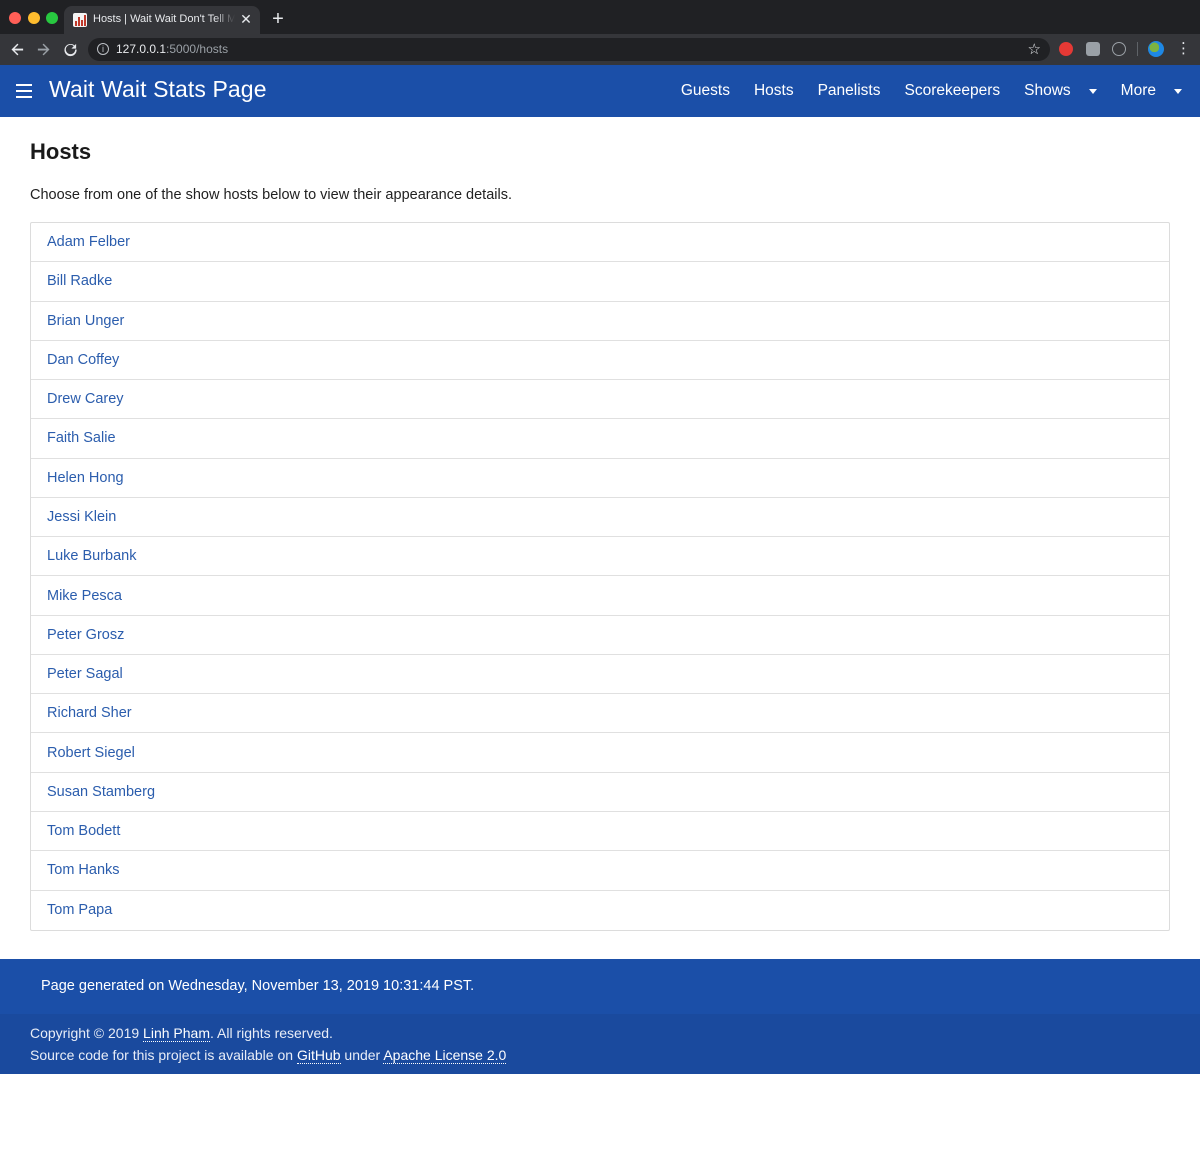 The width and height of the screenshot is (1200, 1166). I want to click on host-link: Drew Carey, so click(85, 399).